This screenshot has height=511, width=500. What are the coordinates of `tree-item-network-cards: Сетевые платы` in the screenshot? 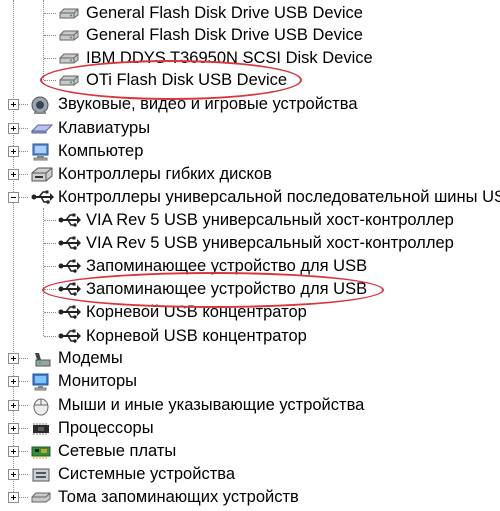 It's located at (250, 451).